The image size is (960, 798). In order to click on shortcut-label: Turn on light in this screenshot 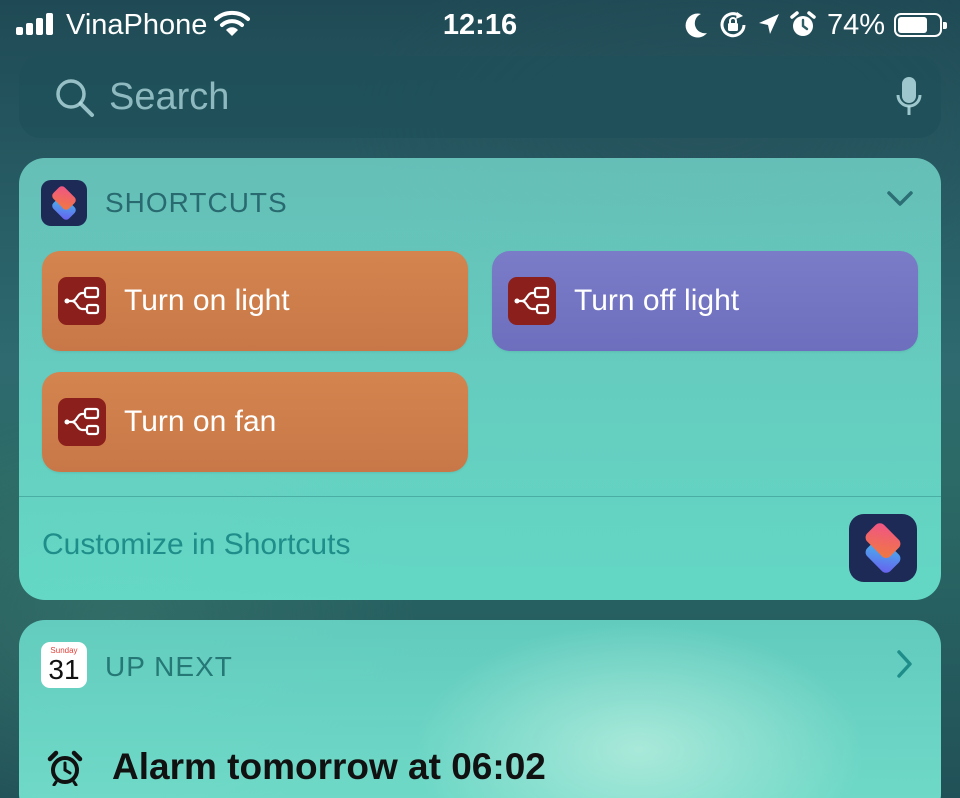, I will do `click(207, 300)`.